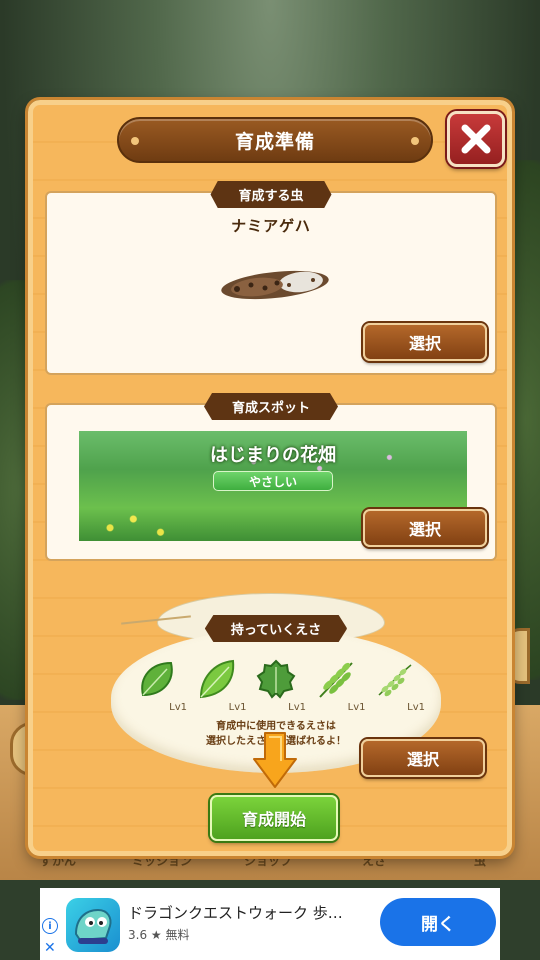  Describe the element at coordinates (275, 760) in the screenshot. I see `down-arrow-icon` at that location.